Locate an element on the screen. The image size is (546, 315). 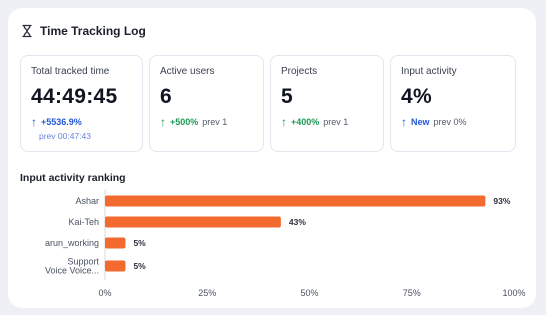
category-label: arun_working is located at coordinates (72, 243).